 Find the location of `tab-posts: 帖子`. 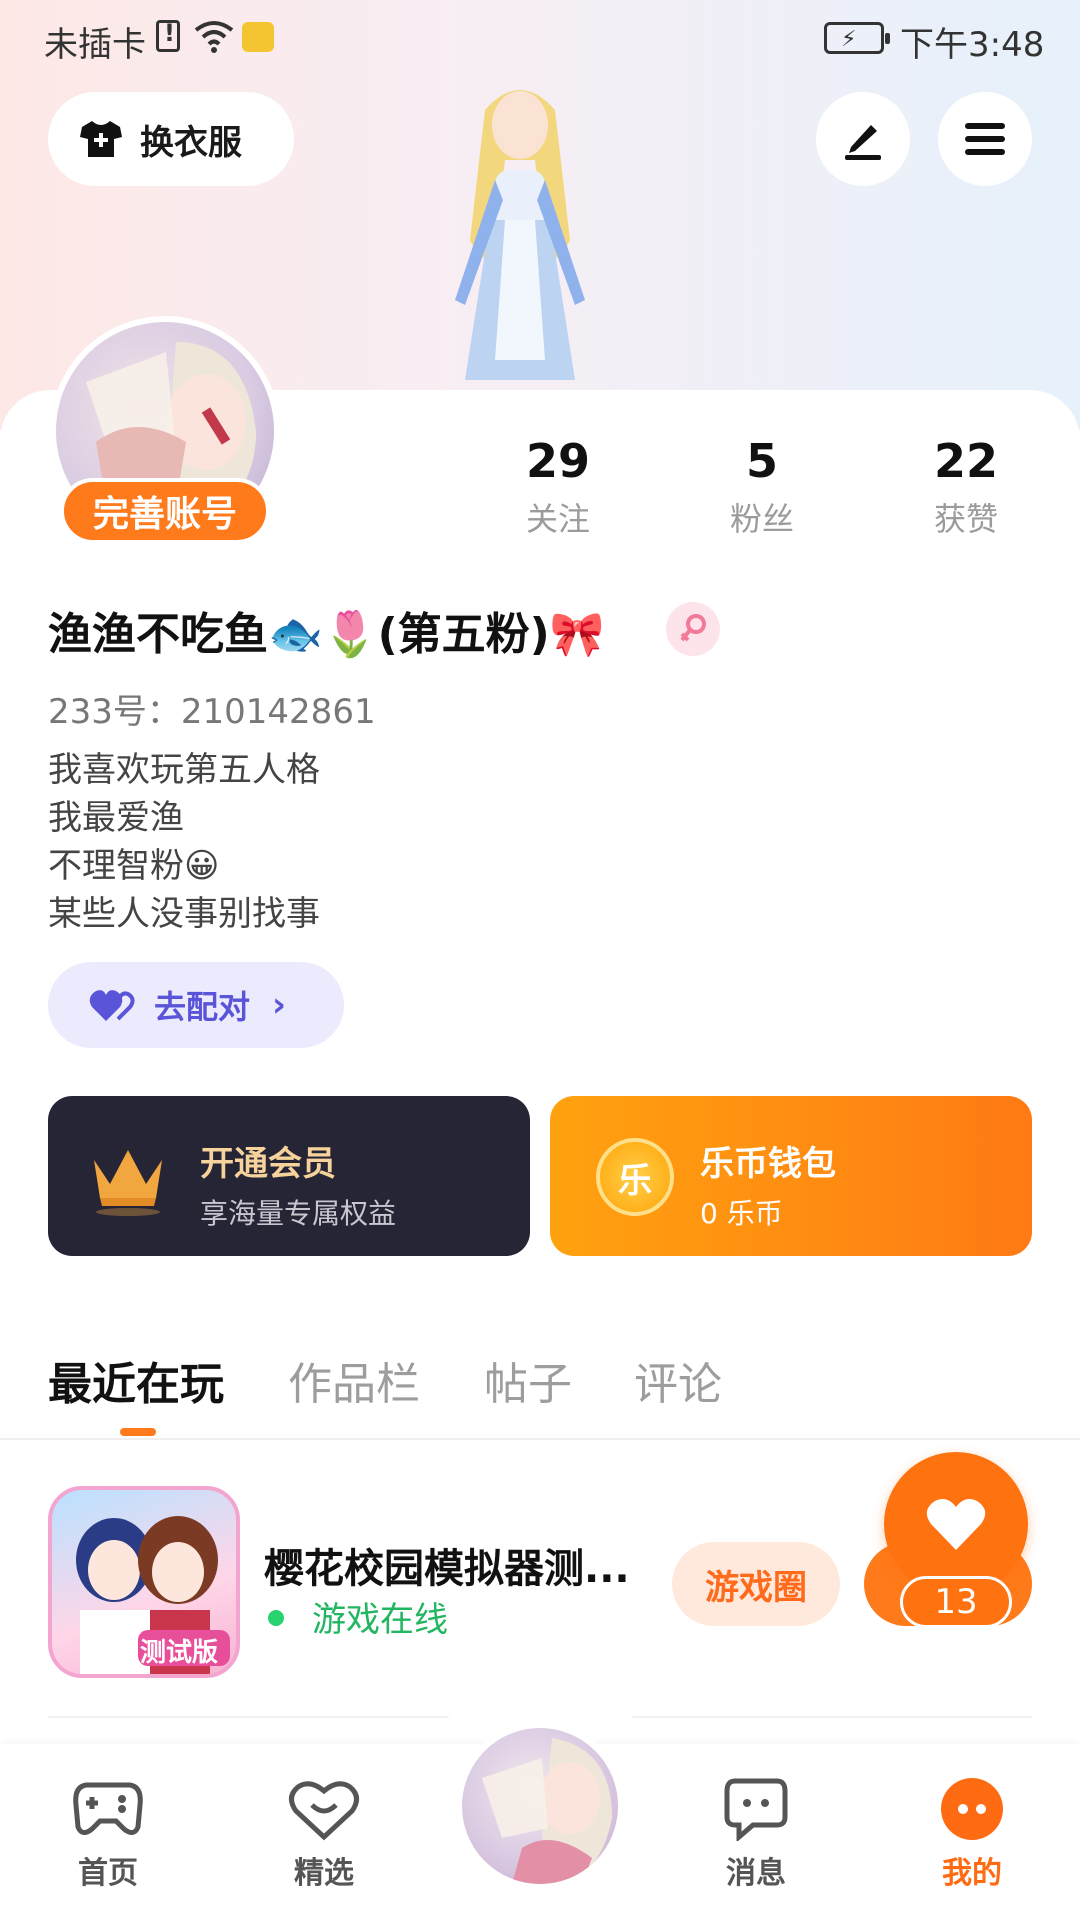

tab-posts: 帖子 is located at coordinates (528, 1380).